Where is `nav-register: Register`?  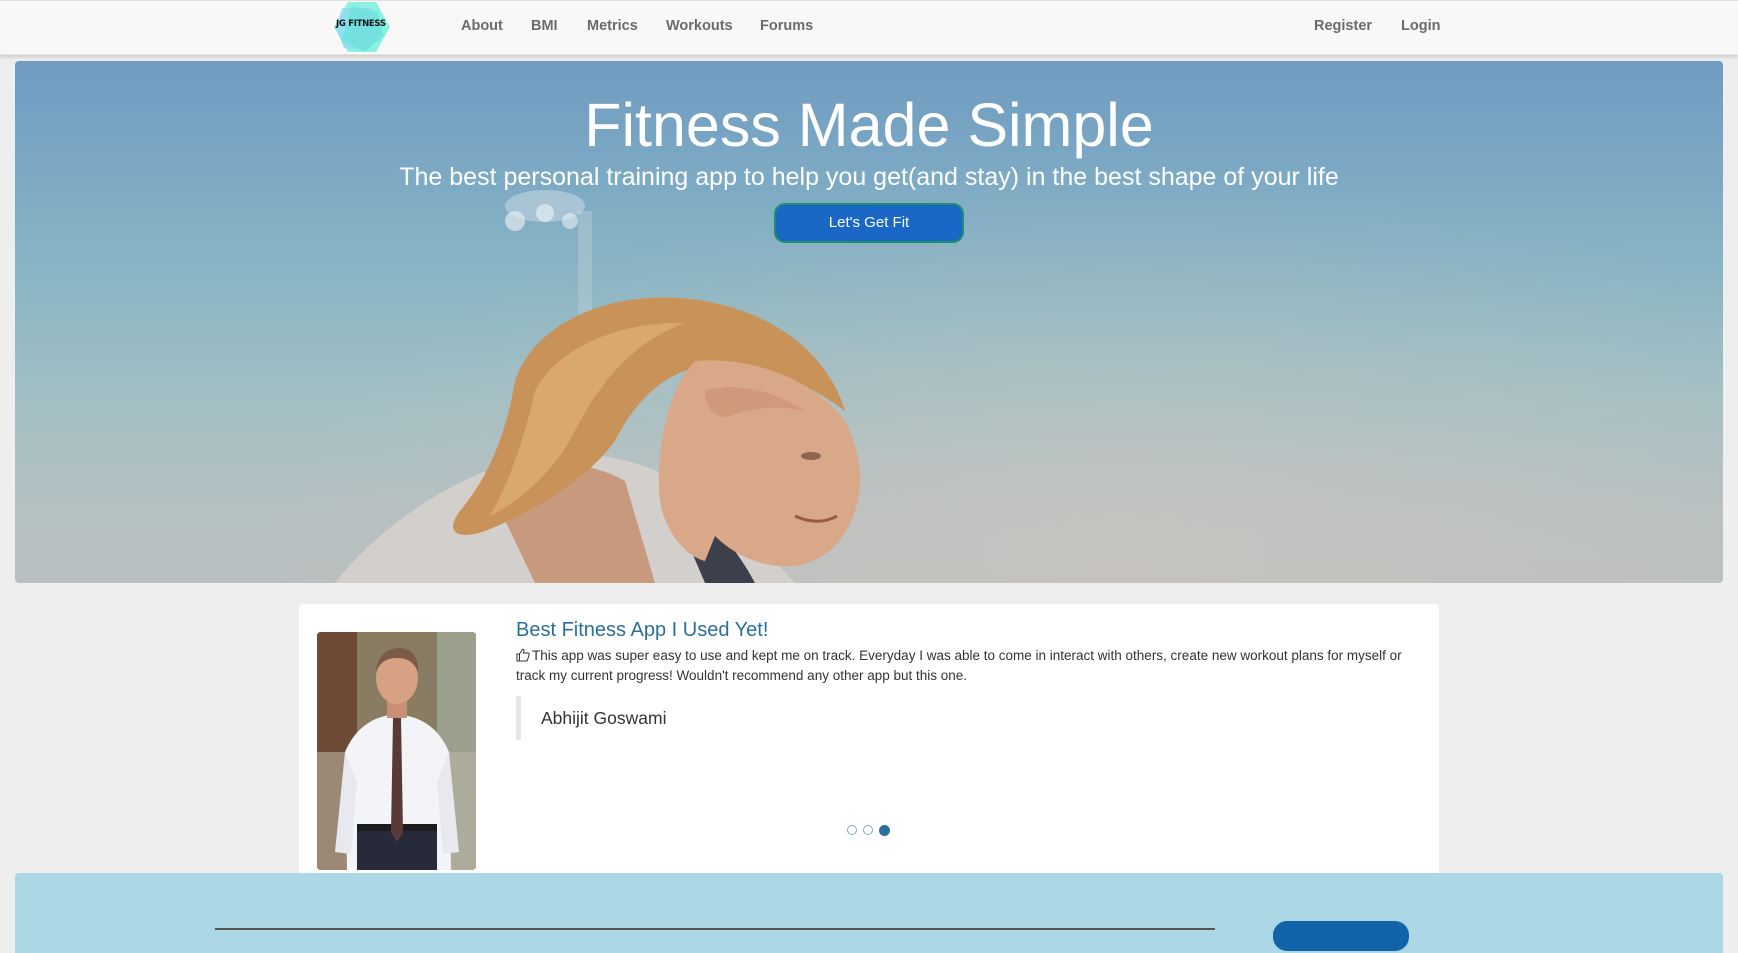
nav-register: Register is located at coordinates (1343, 26).